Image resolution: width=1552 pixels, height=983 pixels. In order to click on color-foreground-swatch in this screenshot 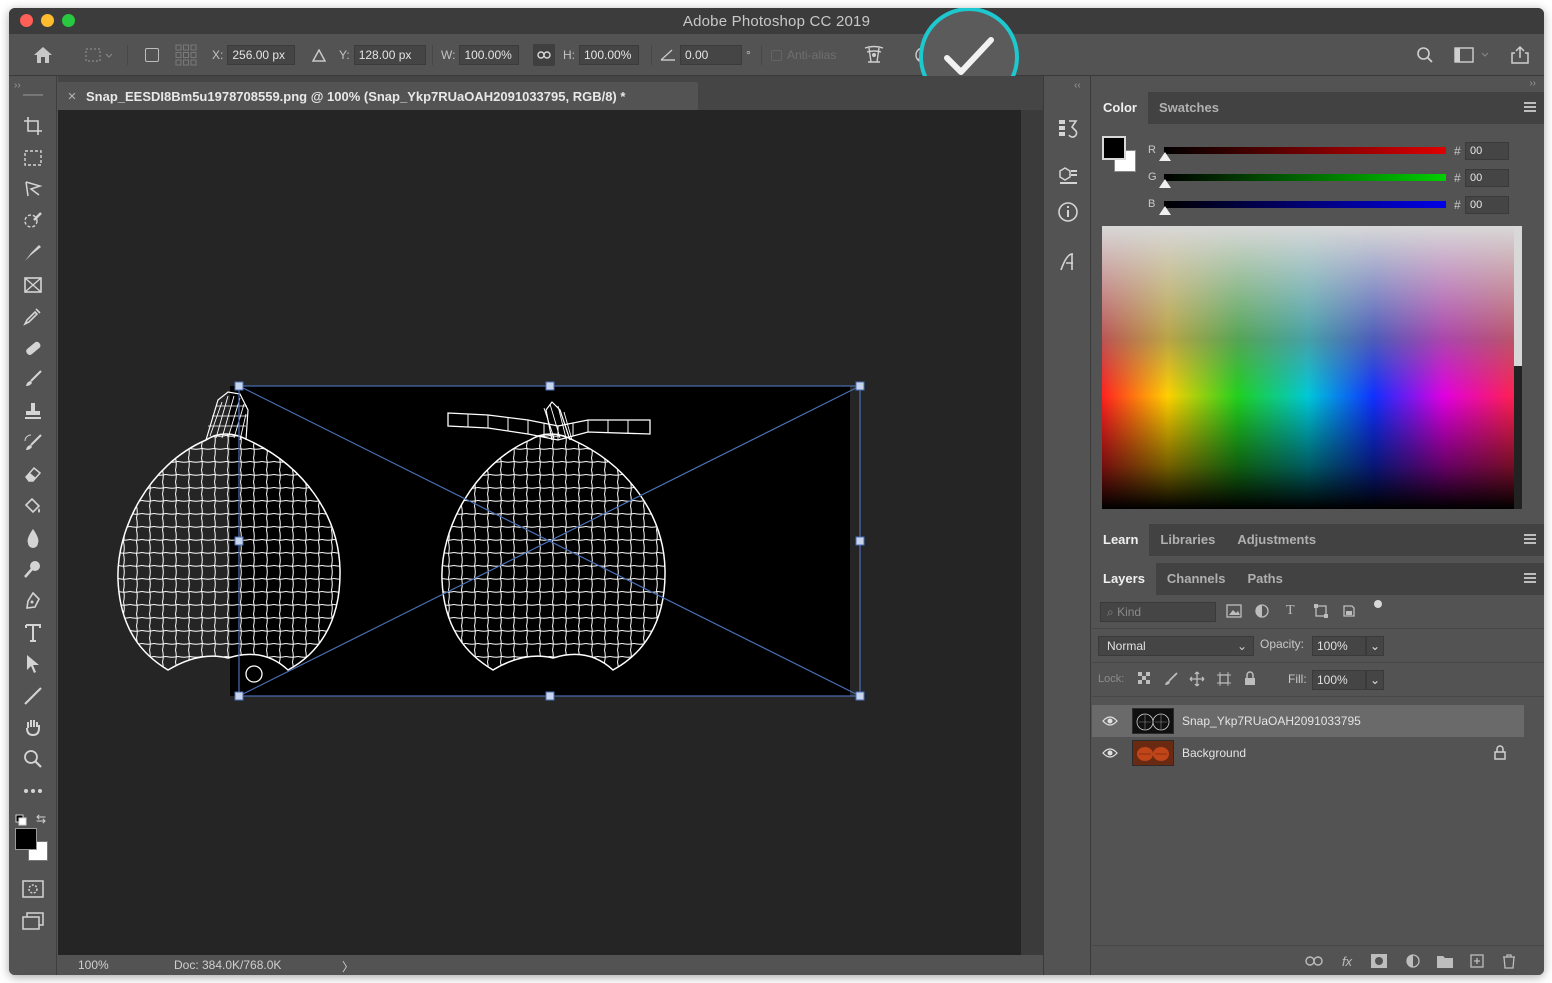, I will do `click(1114, 148)`.